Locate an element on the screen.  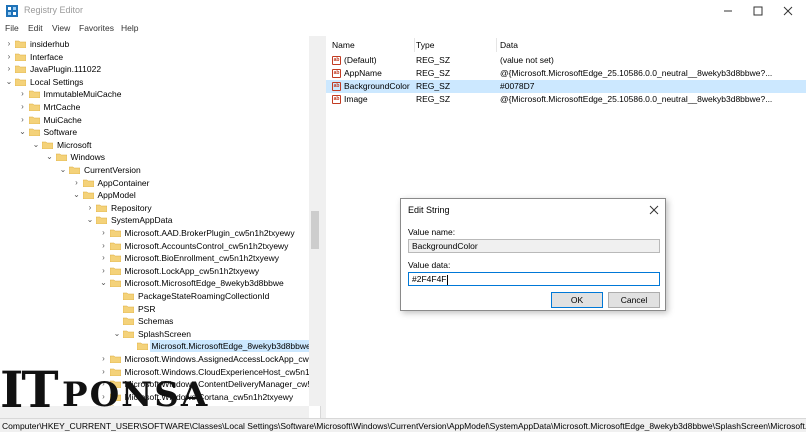
tree-item: ⌄ SplashScreen is located at coordinates (154, 334).